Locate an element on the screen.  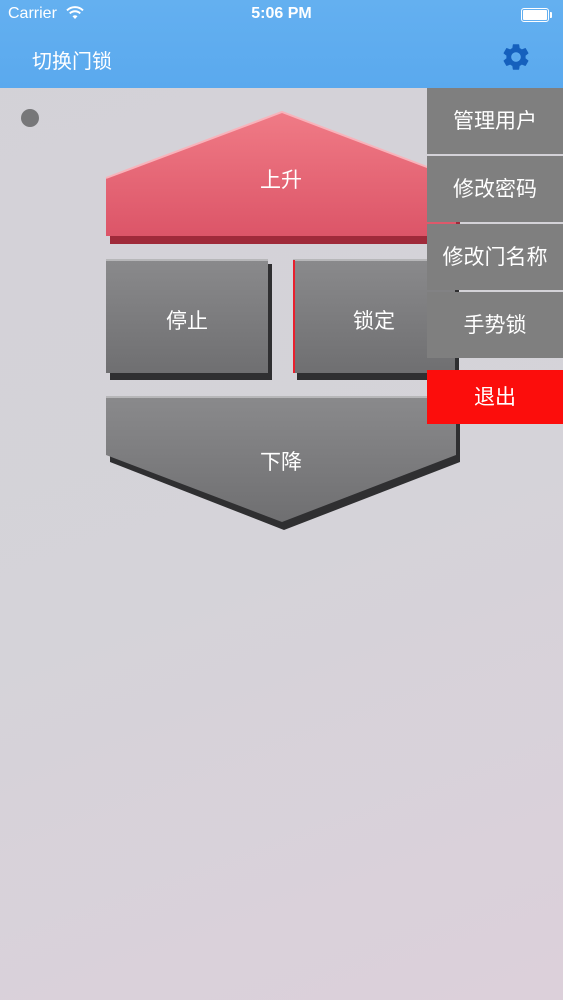
menu-item-manage-users: 管理用户 is located at coordinates (495, 121).